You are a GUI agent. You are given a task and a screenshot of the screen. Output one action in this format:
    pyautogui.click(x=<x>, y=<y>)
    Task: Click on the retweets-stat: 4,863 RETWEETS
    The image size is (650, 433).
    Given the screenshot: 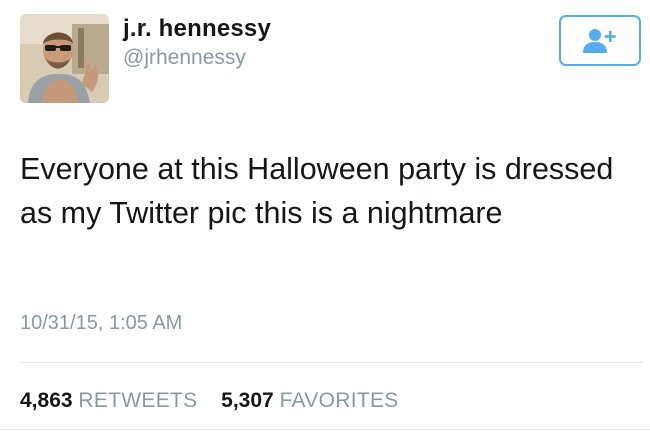 What is the action you would take?
    pyautogui.click(x=111, y=400)
    